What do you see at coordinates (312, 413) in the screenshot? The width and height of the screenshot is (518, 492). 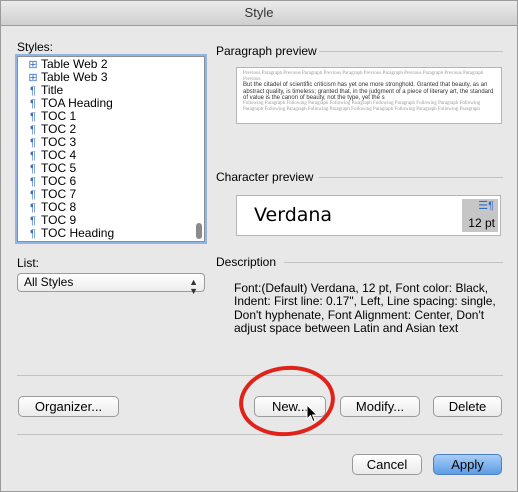 I see `mouse-cursor-icon` at bounding box center [312, 413].